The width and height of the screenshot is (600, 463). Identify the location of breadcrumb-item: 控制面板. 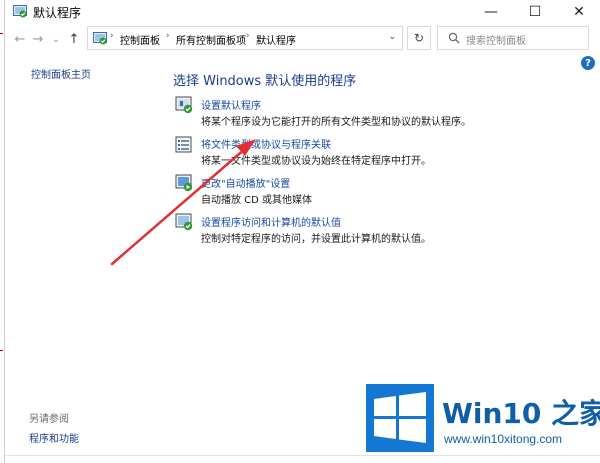
(140, 39).